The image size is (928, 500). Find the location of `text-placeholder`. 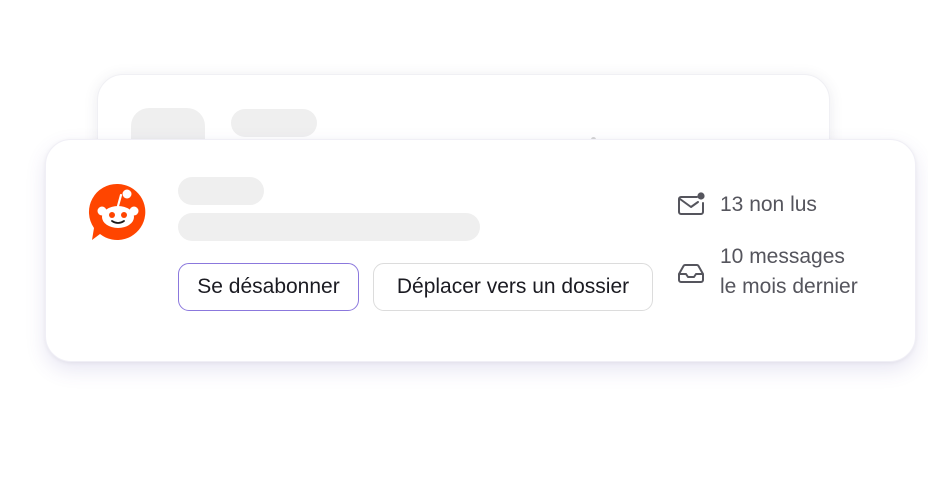

text-placeholder is located at coordinates (274, 123).